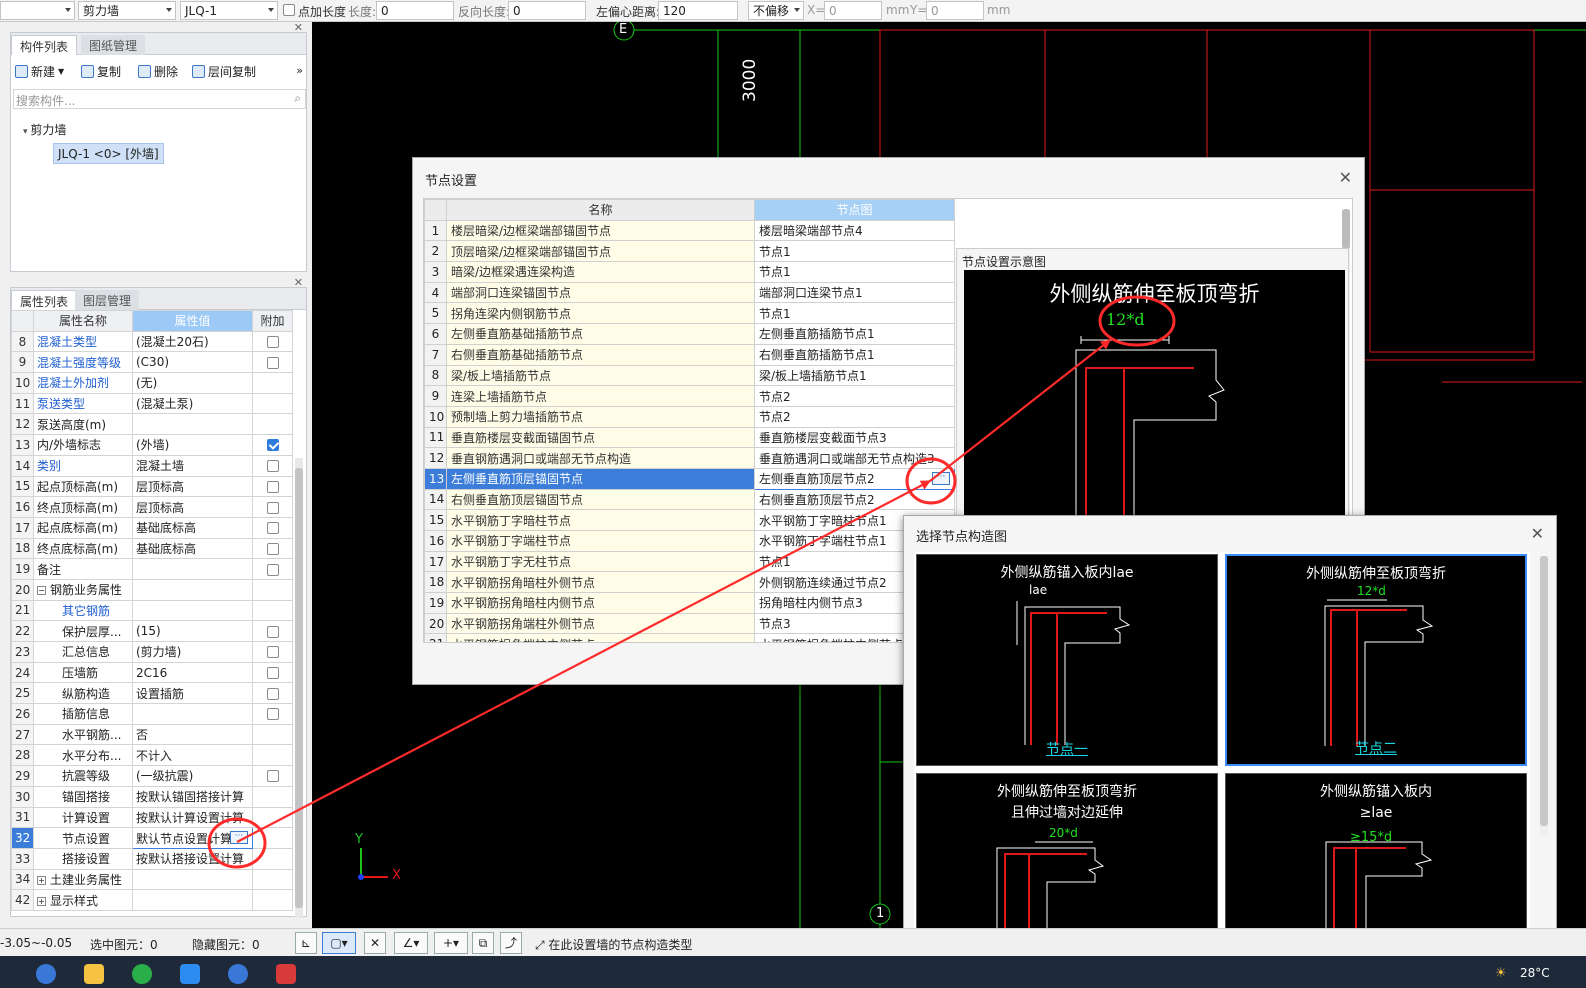  I want to click on offset-input: 120, so click(698, 10).